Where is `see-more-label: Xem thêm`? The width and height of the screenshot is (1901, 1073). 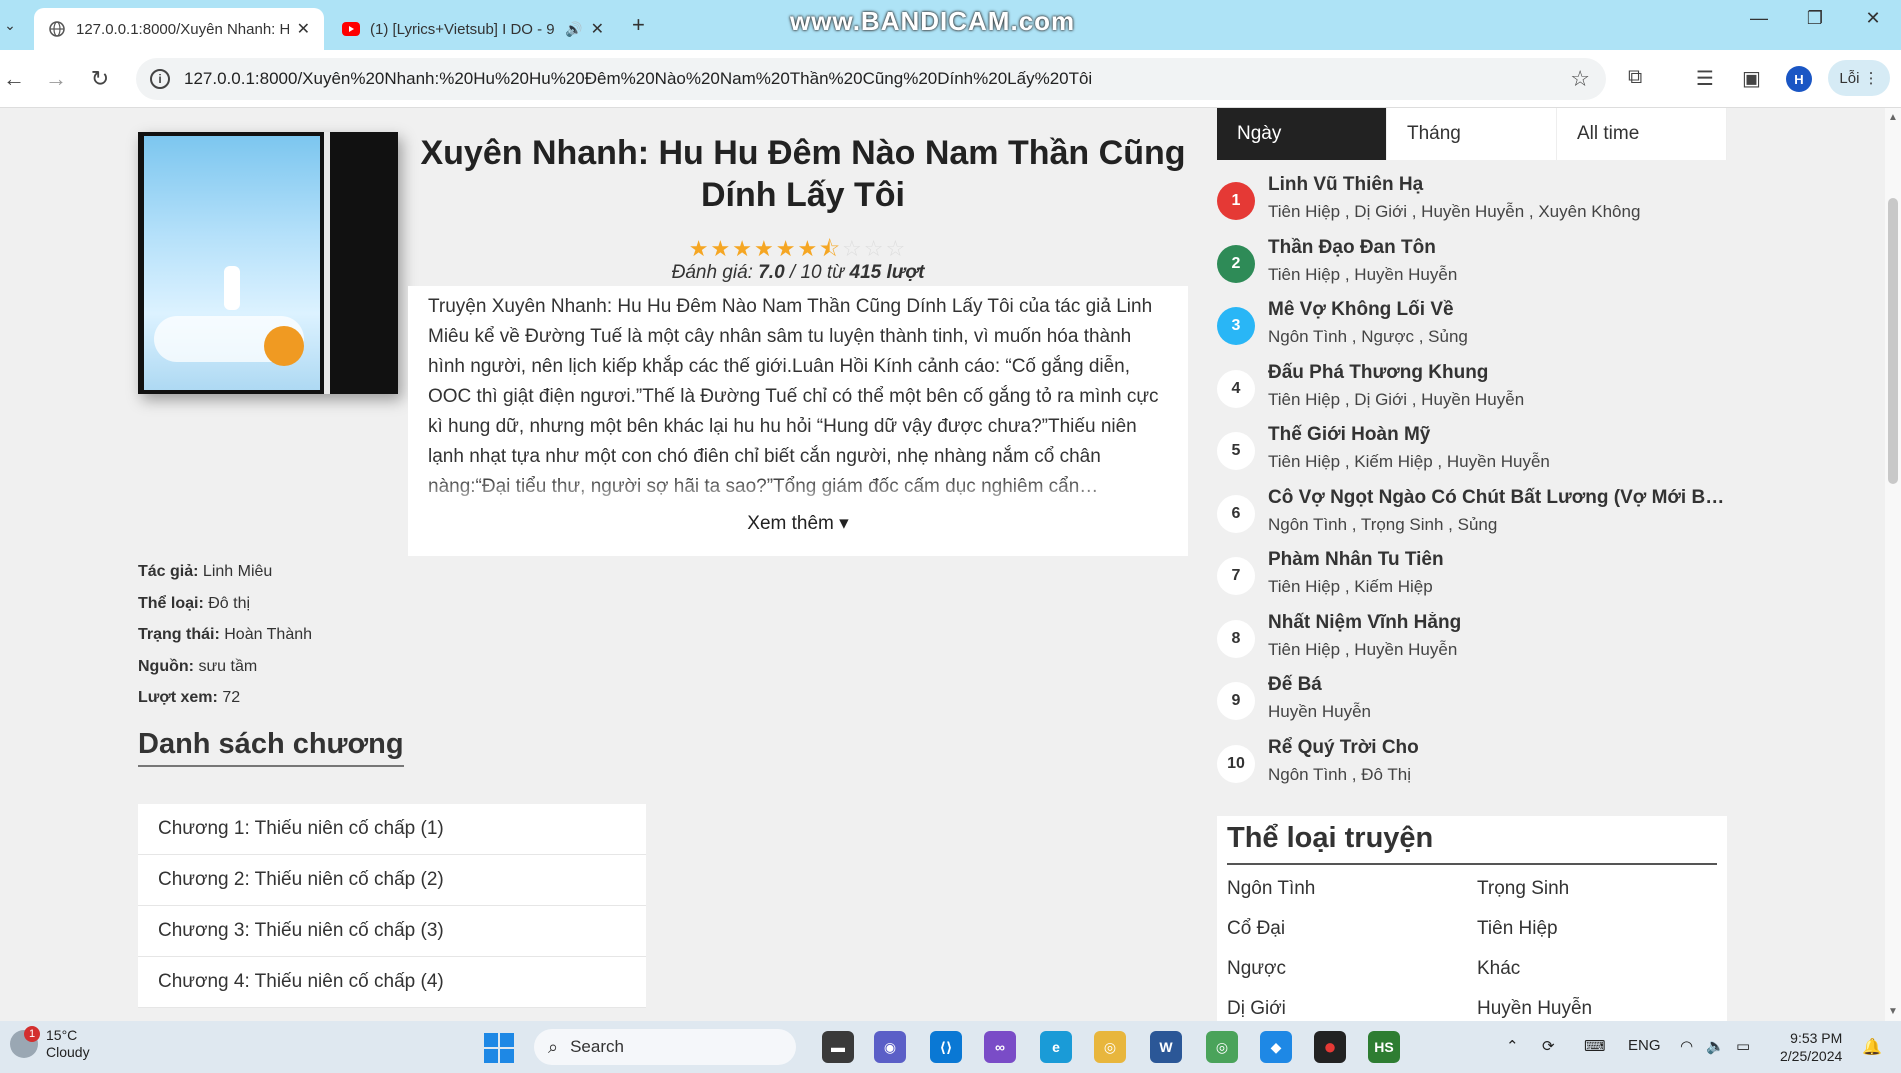 see-more-label: Xem thêm is located at coordinates (790, 523).